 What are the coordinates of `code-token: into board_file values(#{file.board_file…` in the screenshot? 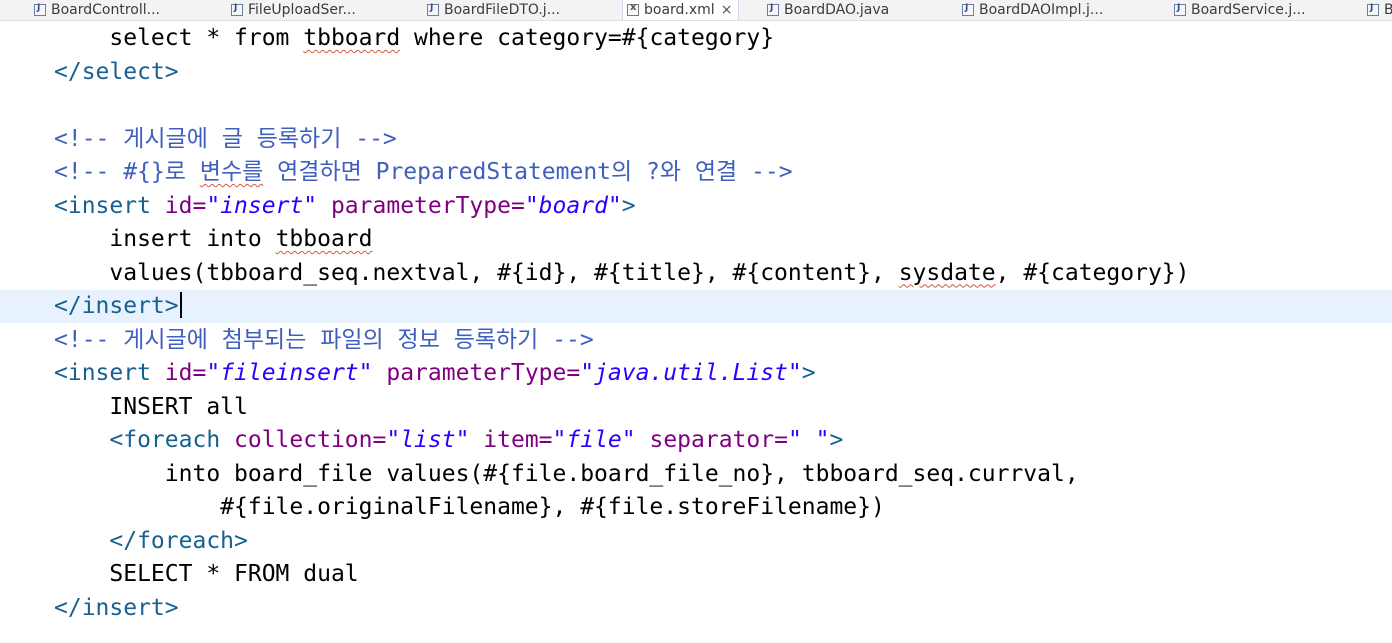 It's located at (621, 473).